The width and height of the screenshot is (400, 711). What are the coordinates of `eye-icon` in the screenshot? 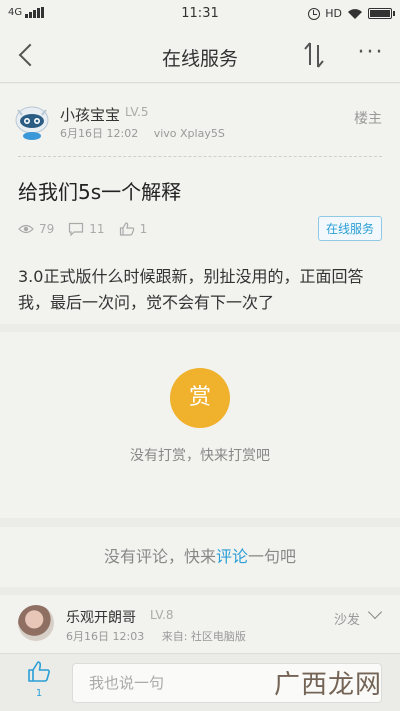 It's located at (26, 229).